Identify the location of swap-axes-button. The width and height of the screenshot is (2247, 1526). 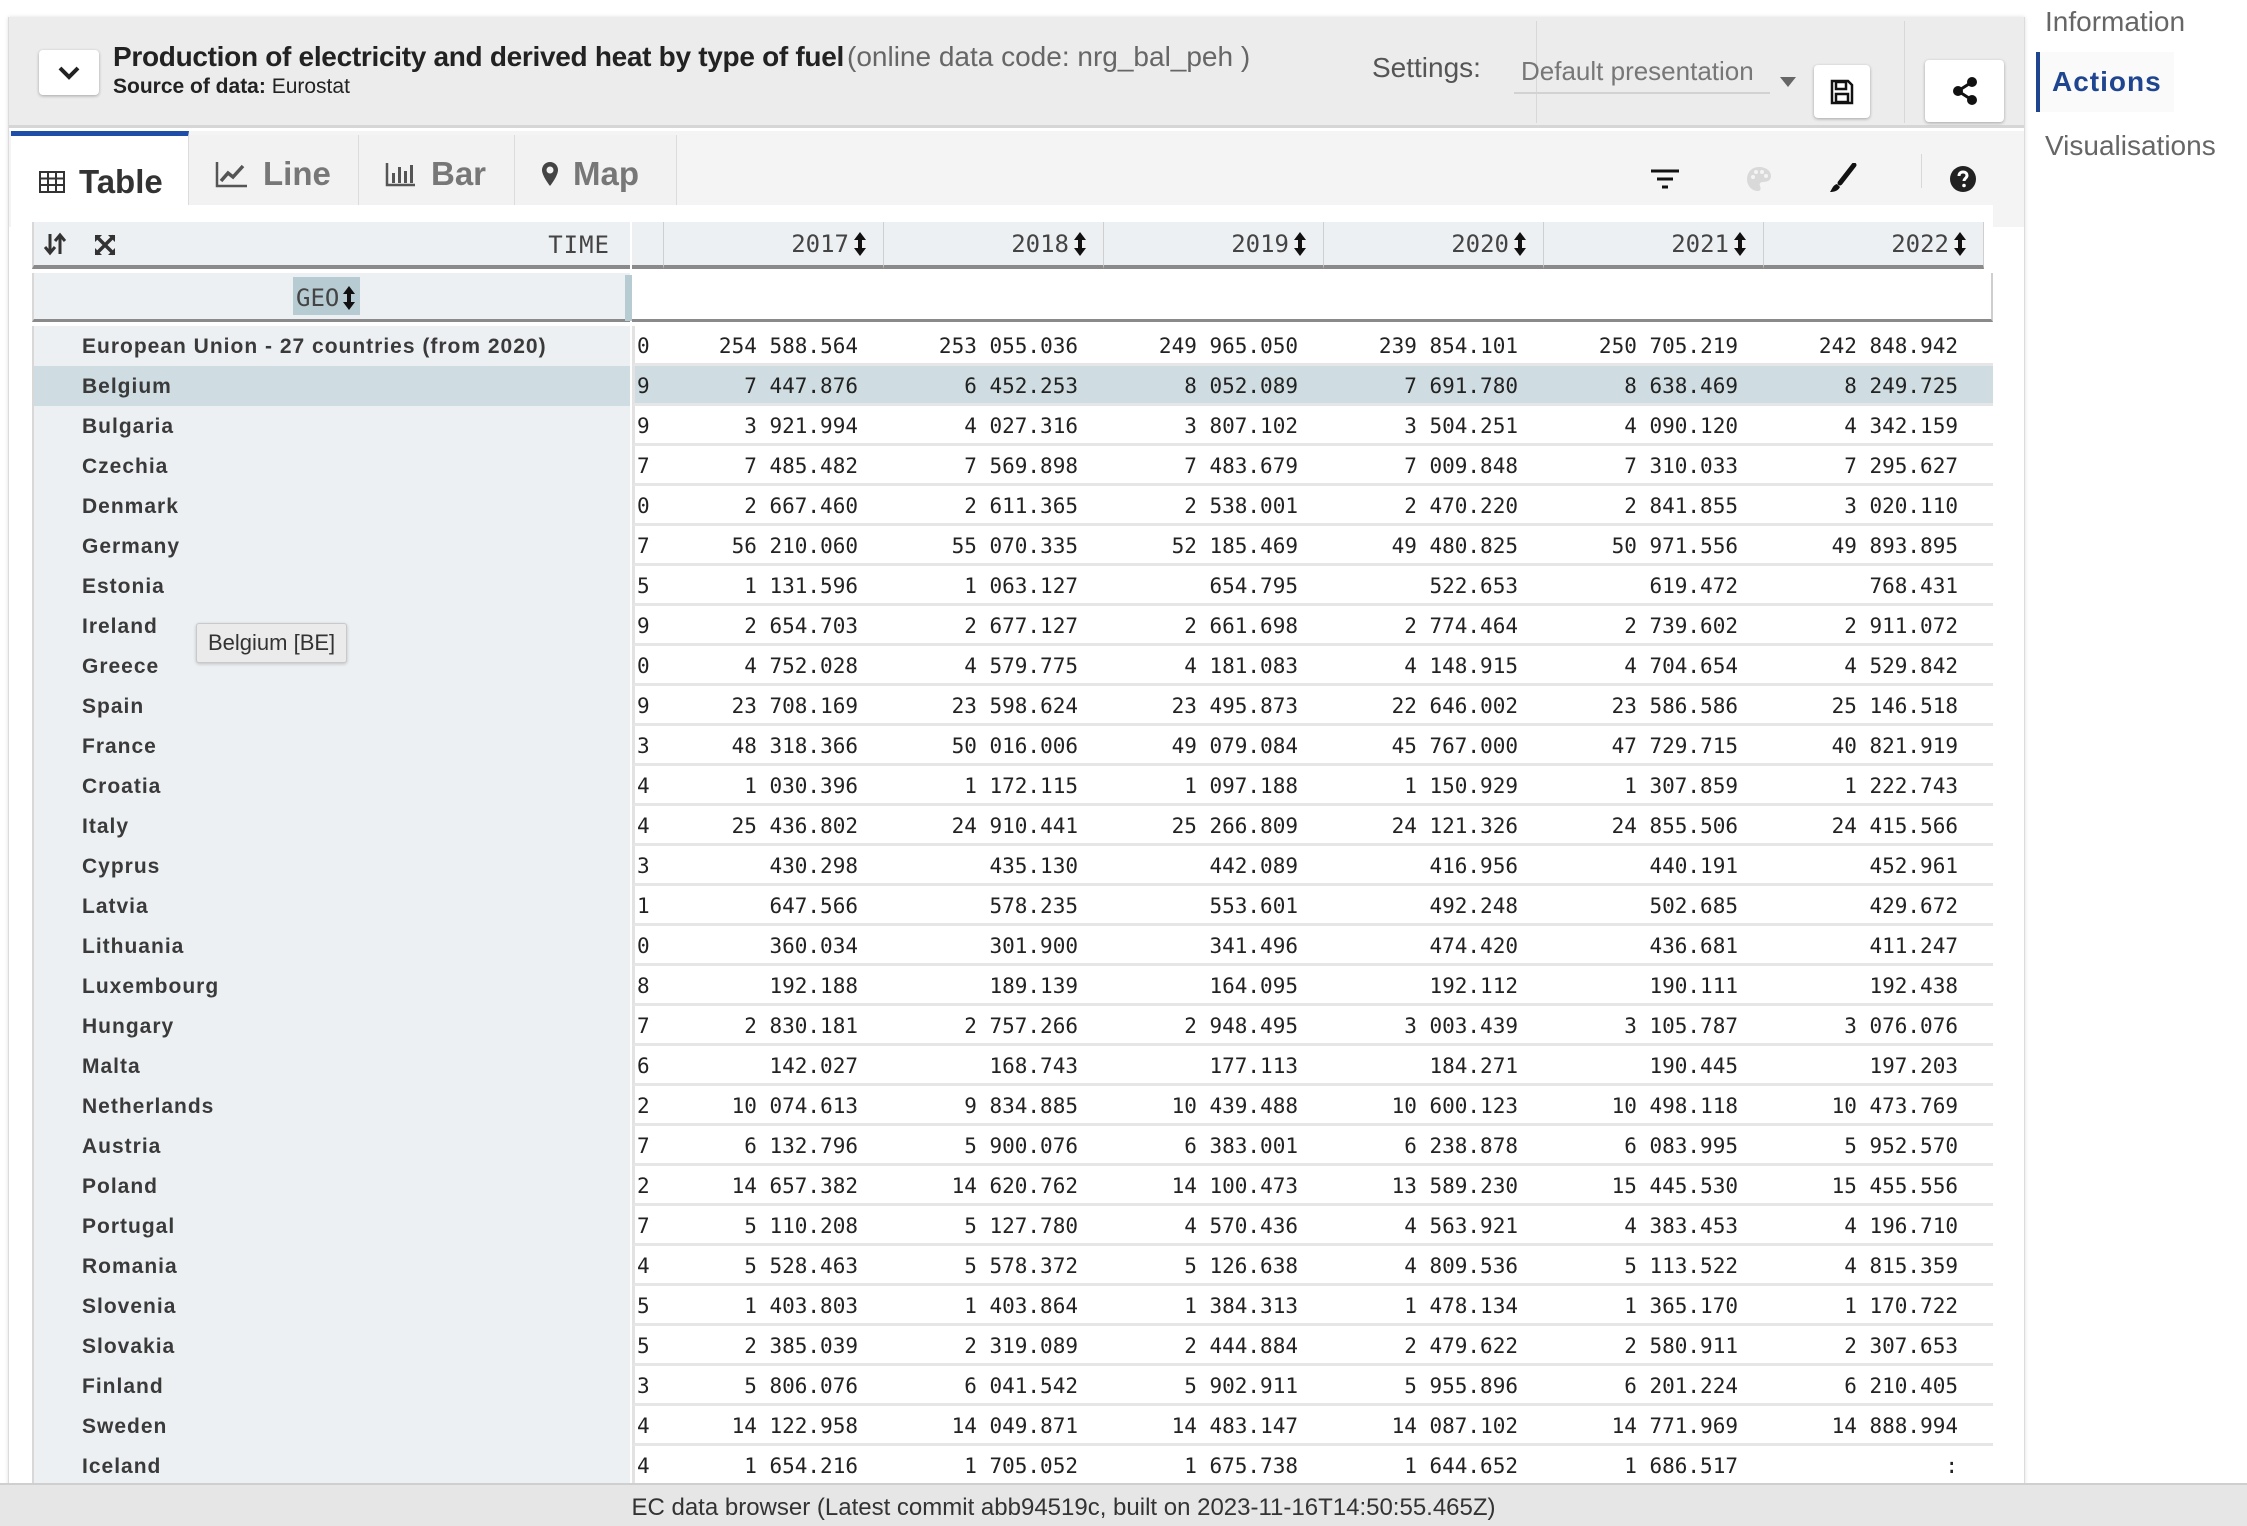
(55, 246).